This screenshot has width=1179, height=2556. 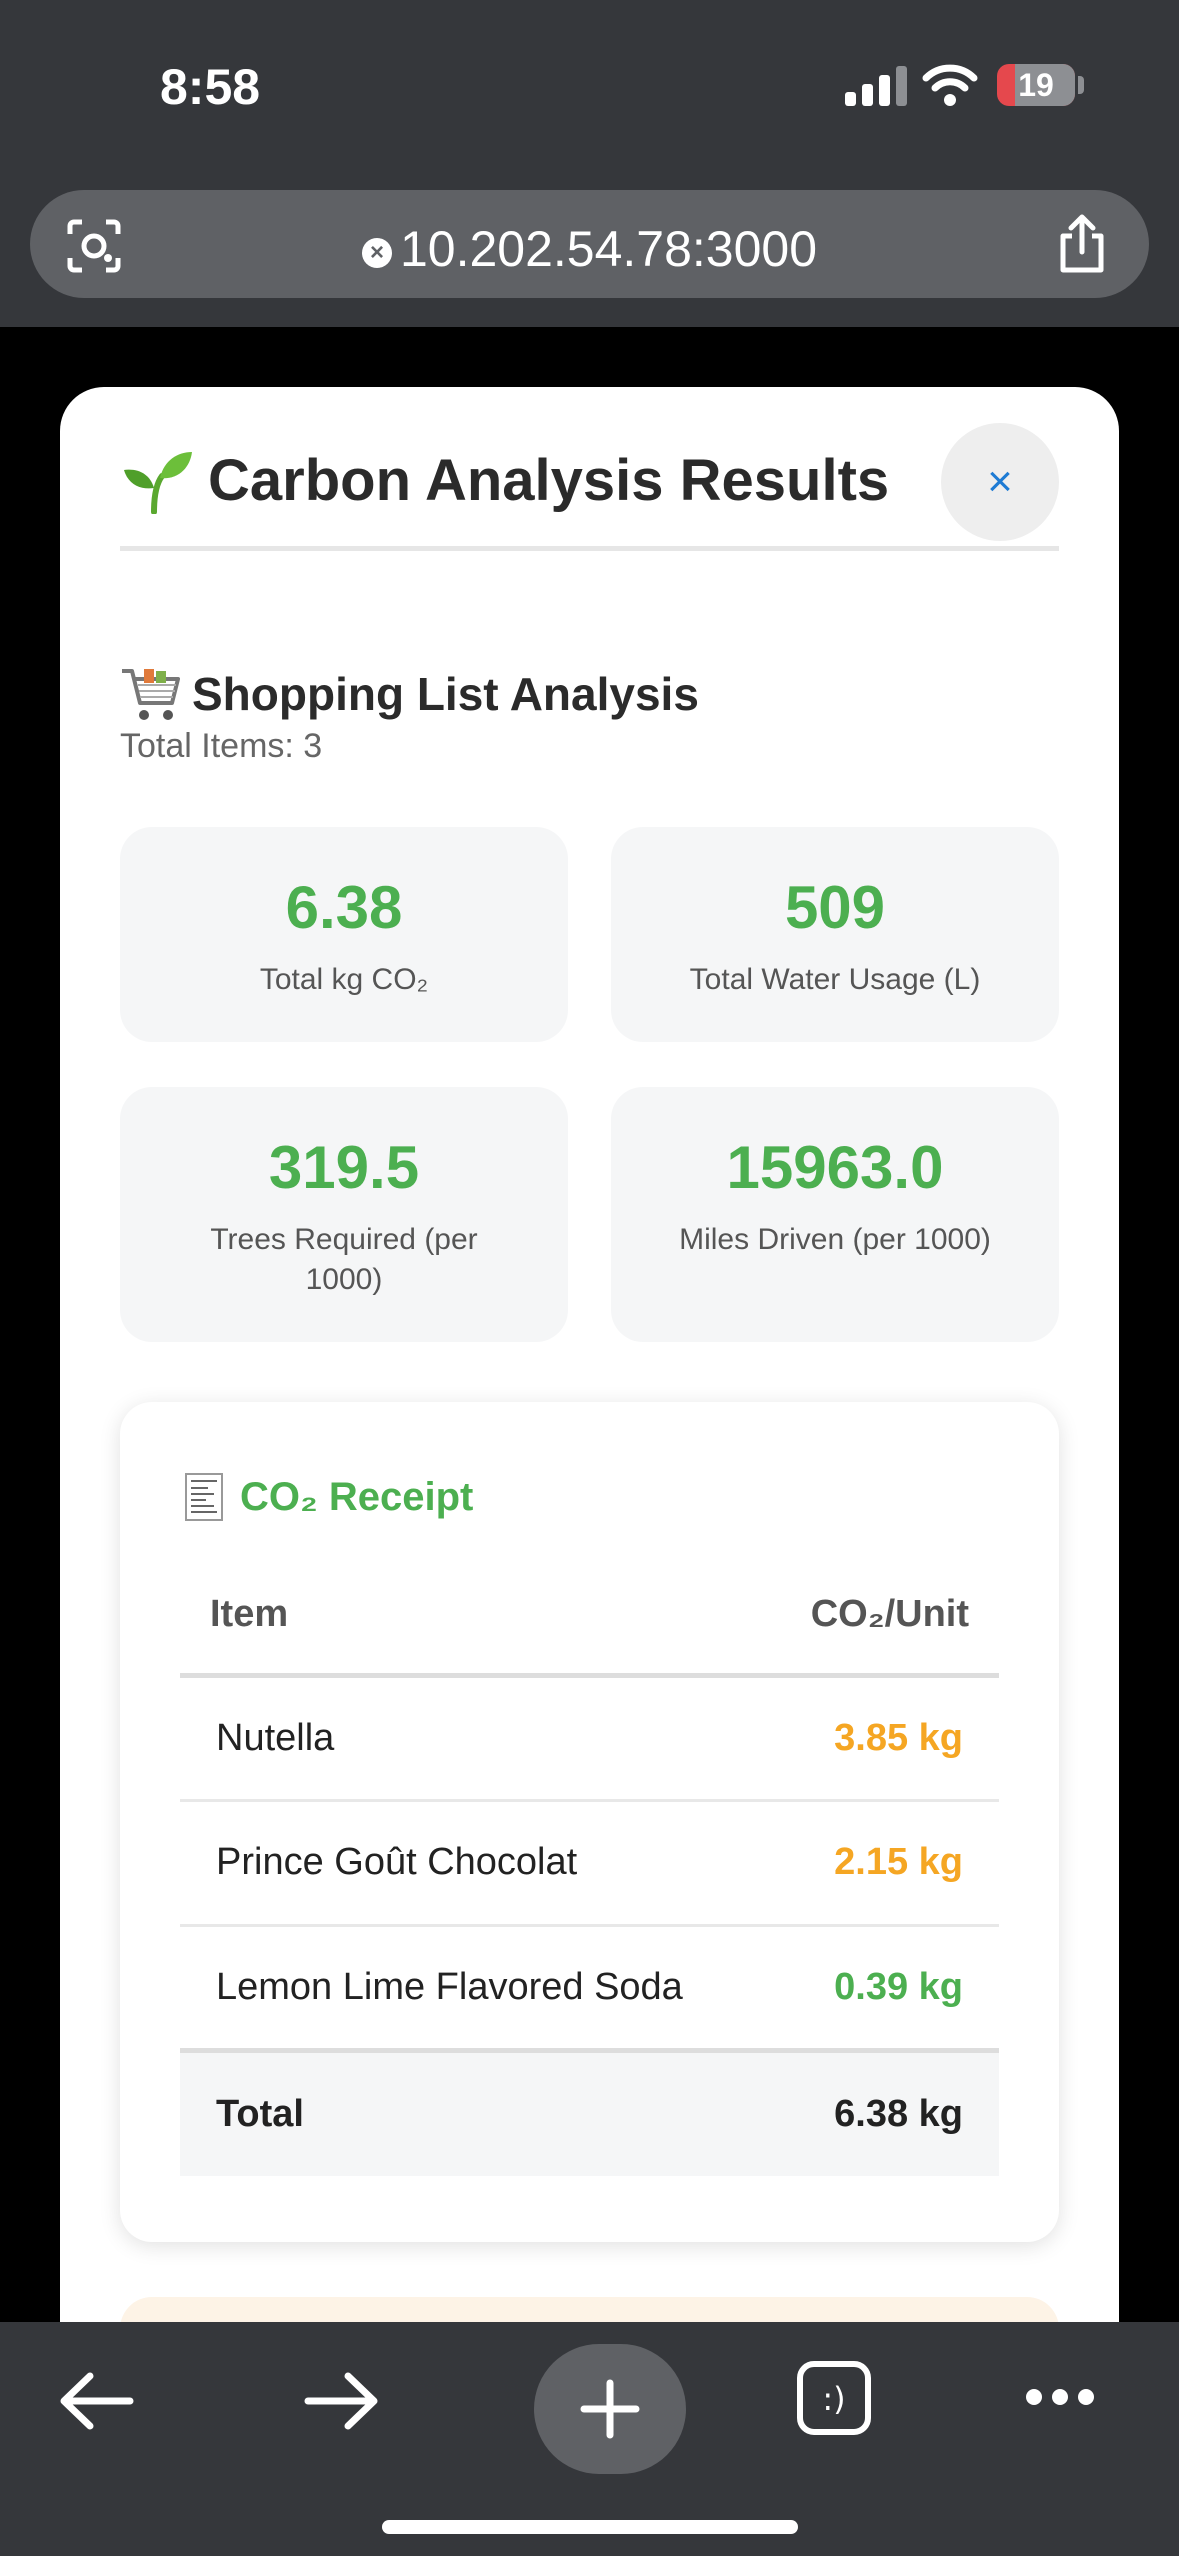 What do you see at coordinates (376, 253) in the screenshot?
I see `insecure-icon: ×` at bounding box center [376, 253].